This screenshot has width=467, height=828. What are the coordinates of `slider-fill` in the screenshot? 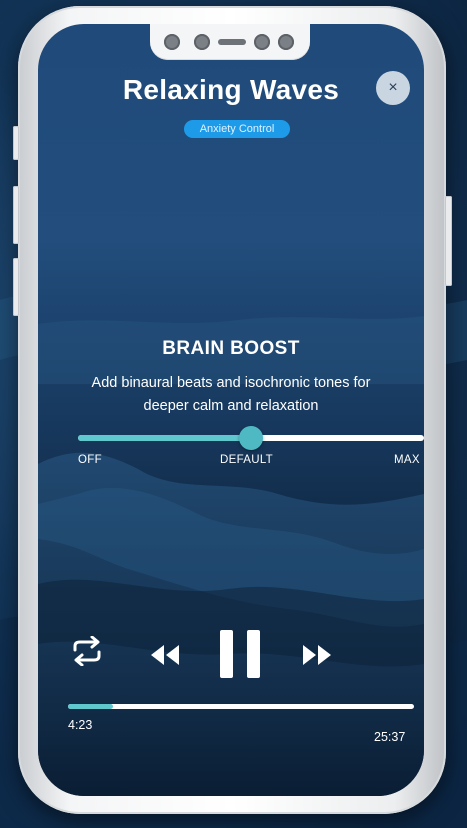 It's located at (164, 438).